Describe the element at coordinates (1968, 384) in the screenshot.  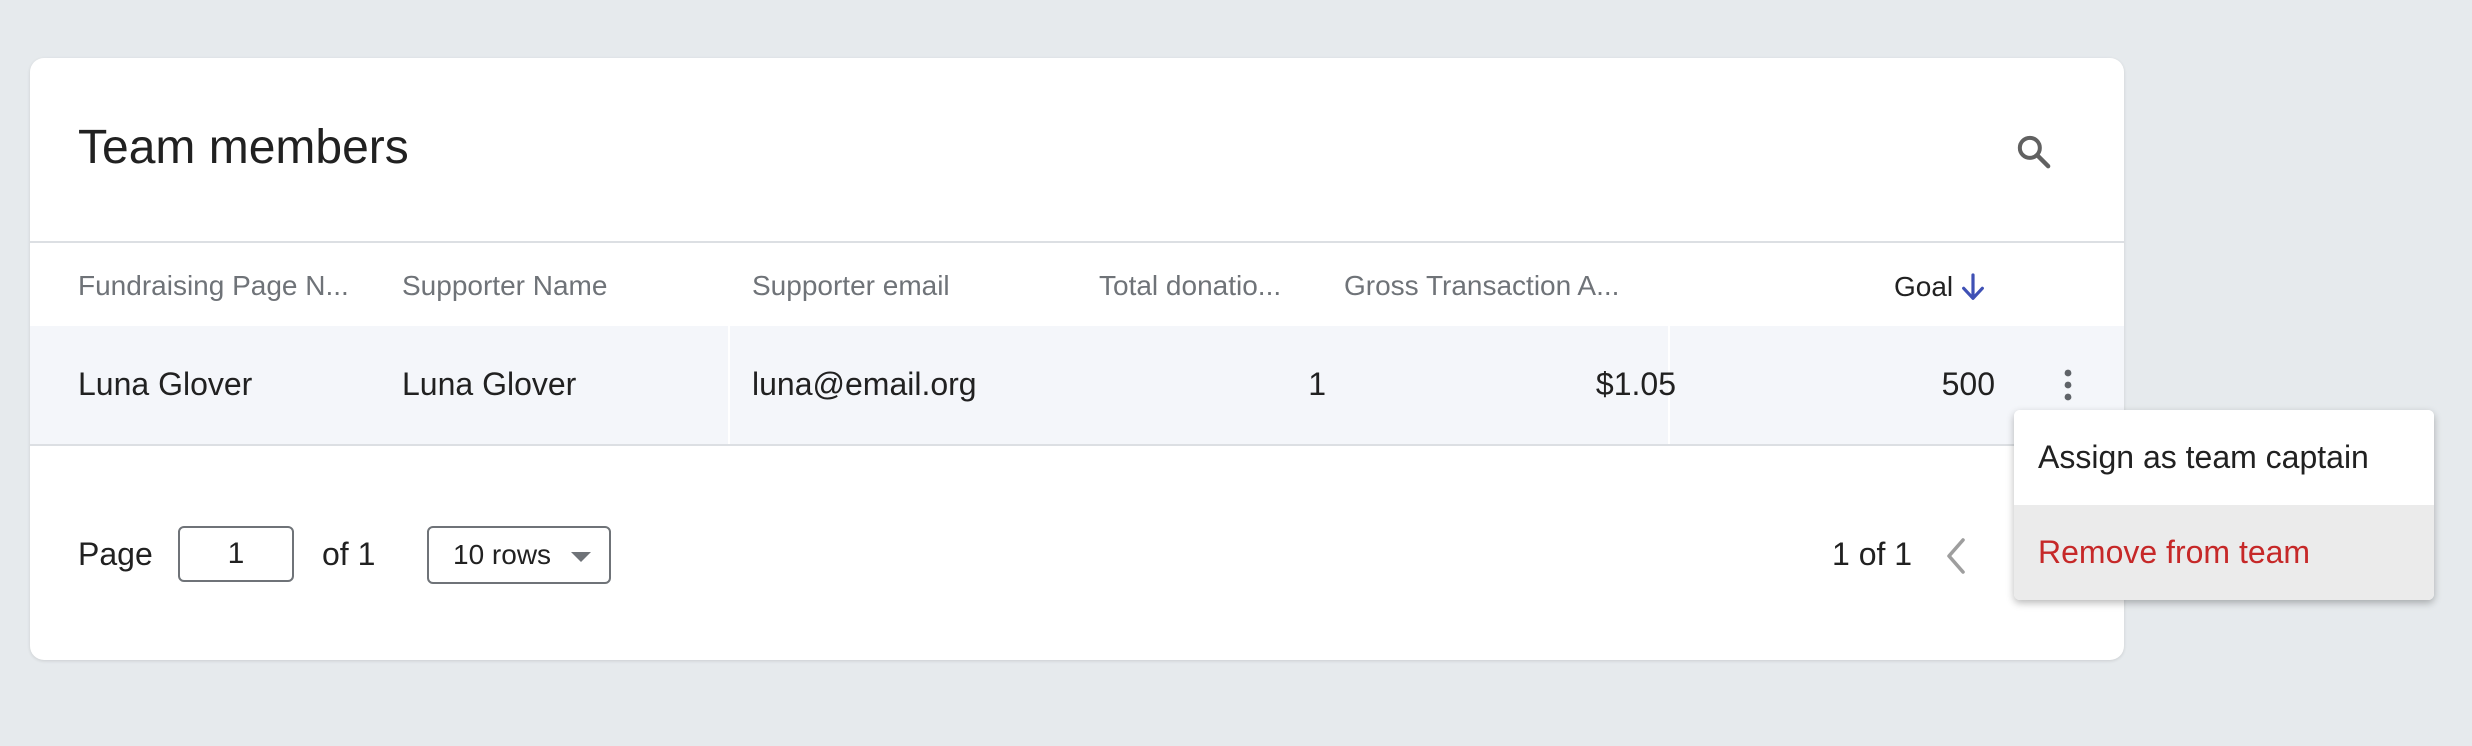
I see `cell-goal: 500` at that location.